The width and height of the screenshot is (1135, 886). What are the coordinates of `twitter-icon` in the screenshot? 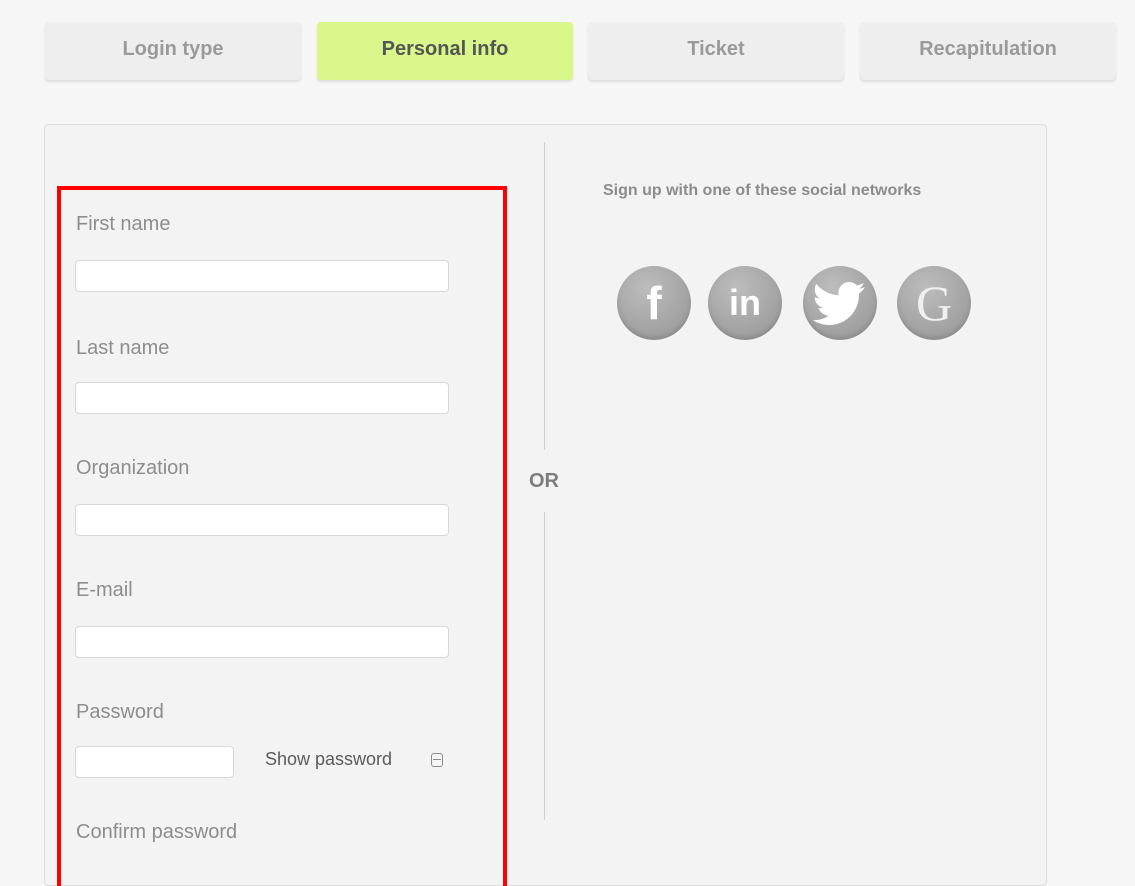 It's located at (840, 303).